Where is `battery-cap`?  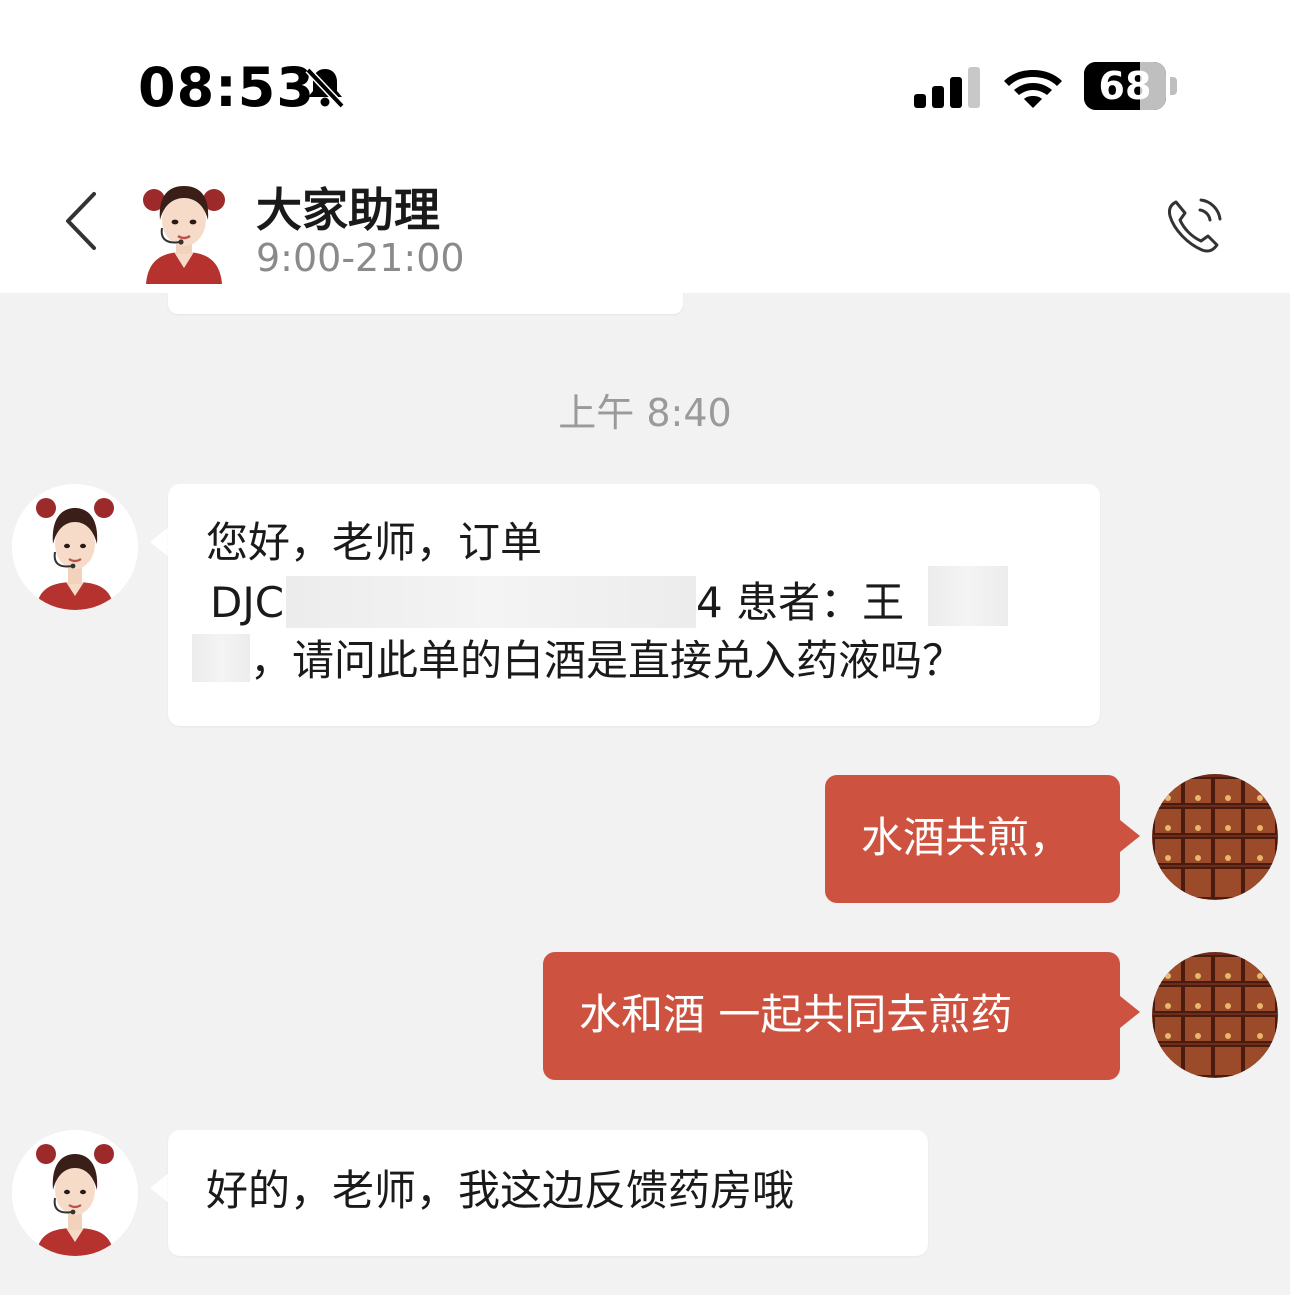 battery-cap is located at coordinates (1173, 86).